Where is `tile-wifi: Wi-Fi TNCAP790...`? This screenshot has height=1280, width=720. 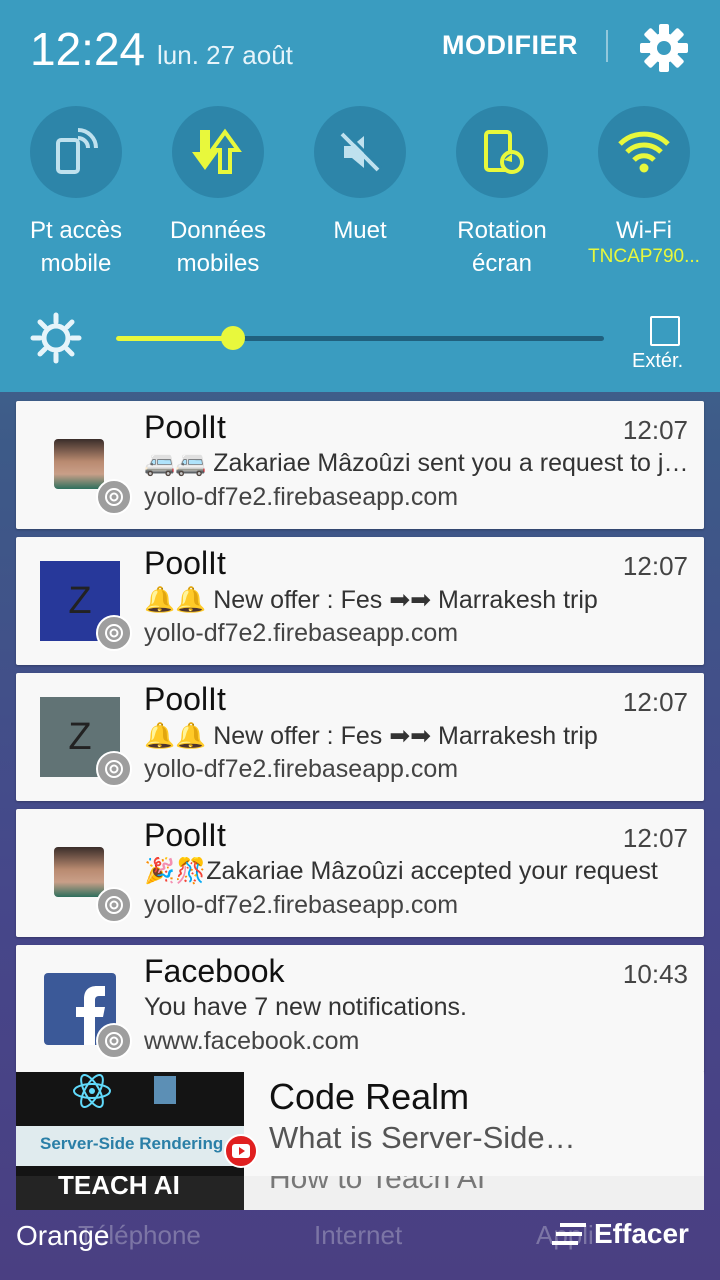
tile-wifi: Wi-Fi TNCAP790... is located at coordinates (644, 186).